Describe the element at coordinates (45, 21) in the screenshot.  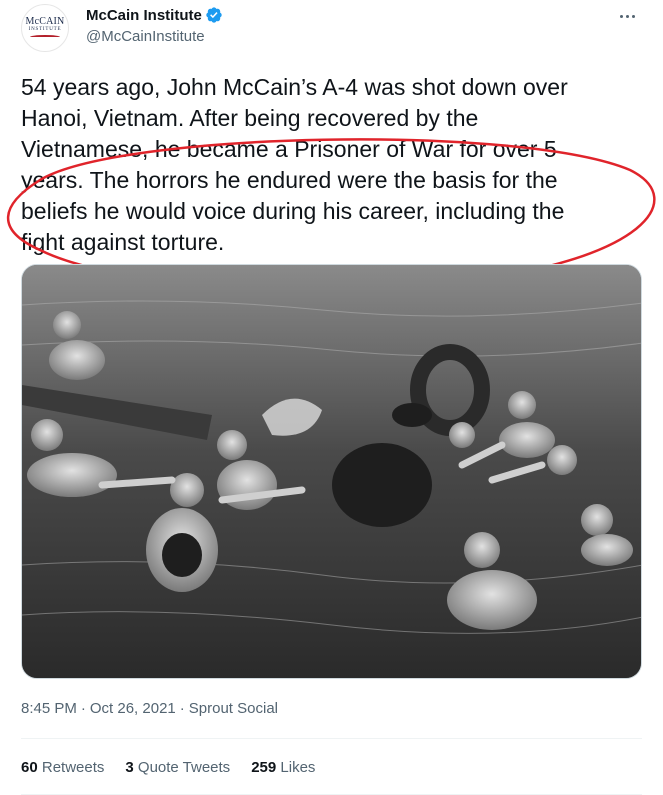
I see `avatar-logo-text: McCAIN` at that location.